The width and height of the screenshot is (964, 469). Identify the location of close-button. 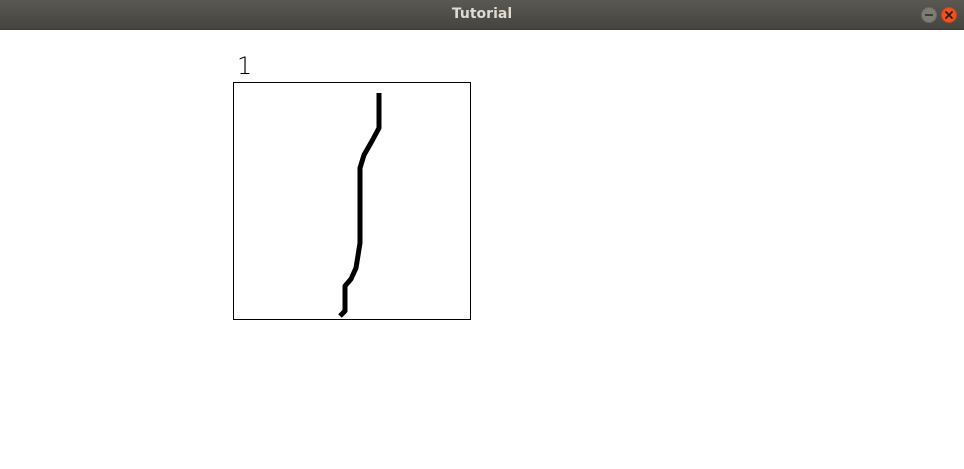
(949, 15).